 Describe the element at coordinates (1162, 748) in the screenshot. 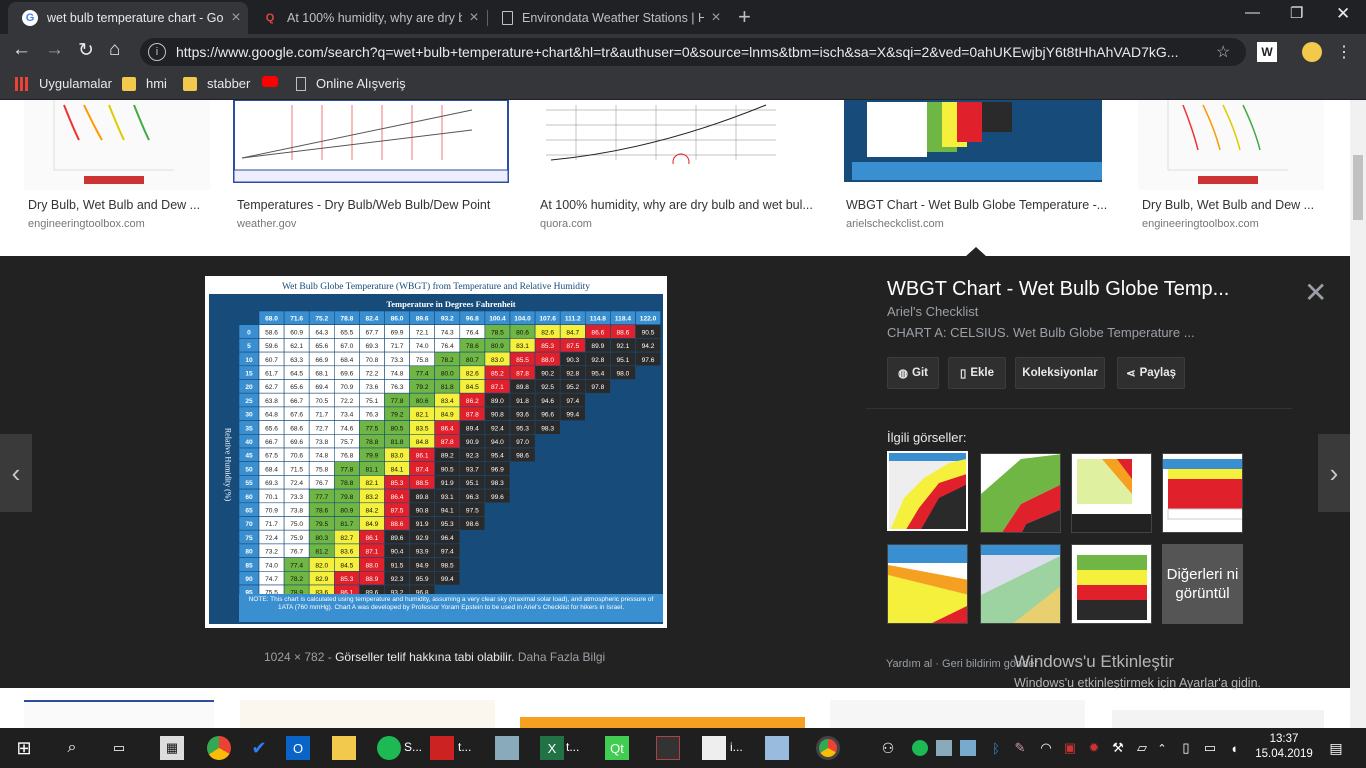

I see `chevron-up-icon: ⌃` at that location.